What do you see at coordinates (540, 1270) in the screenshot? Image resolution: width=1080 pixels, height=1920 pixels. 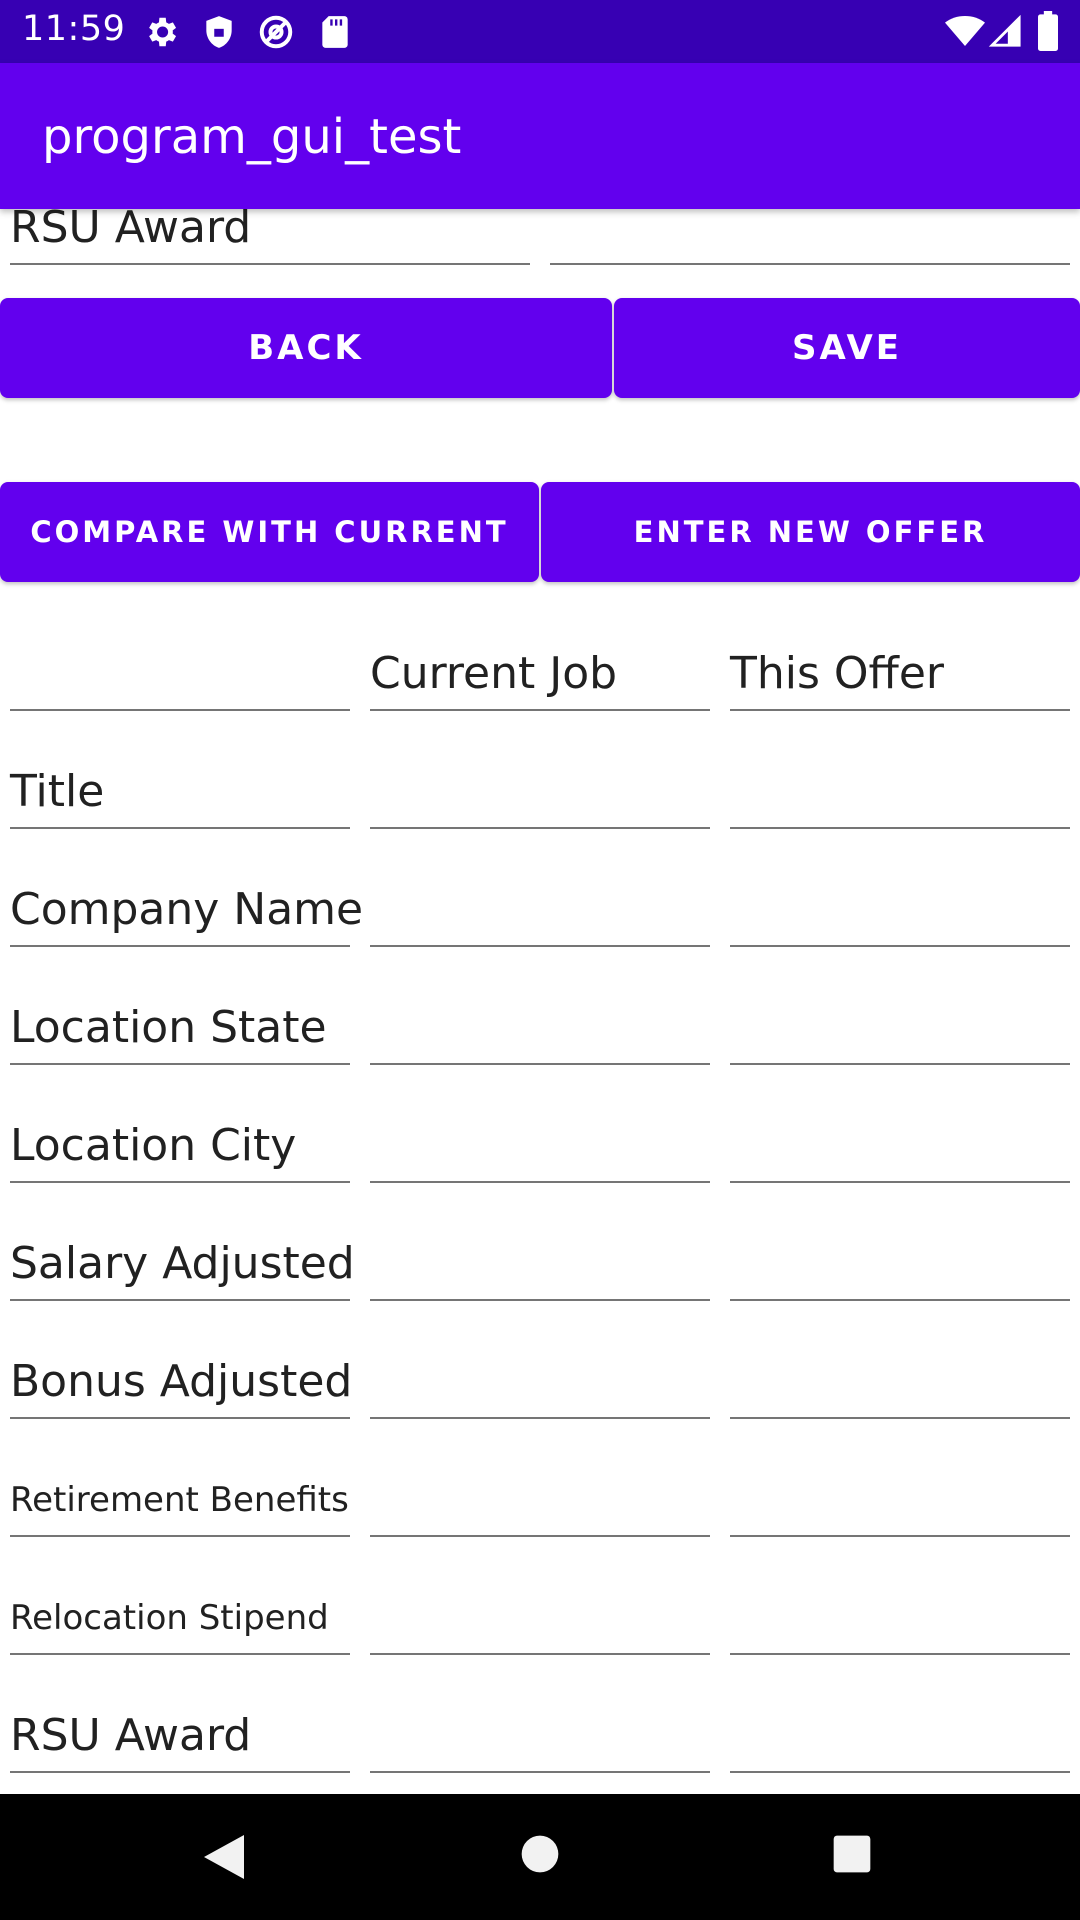 I see `row-salary-current-input` at bounding box center [540, 1270].